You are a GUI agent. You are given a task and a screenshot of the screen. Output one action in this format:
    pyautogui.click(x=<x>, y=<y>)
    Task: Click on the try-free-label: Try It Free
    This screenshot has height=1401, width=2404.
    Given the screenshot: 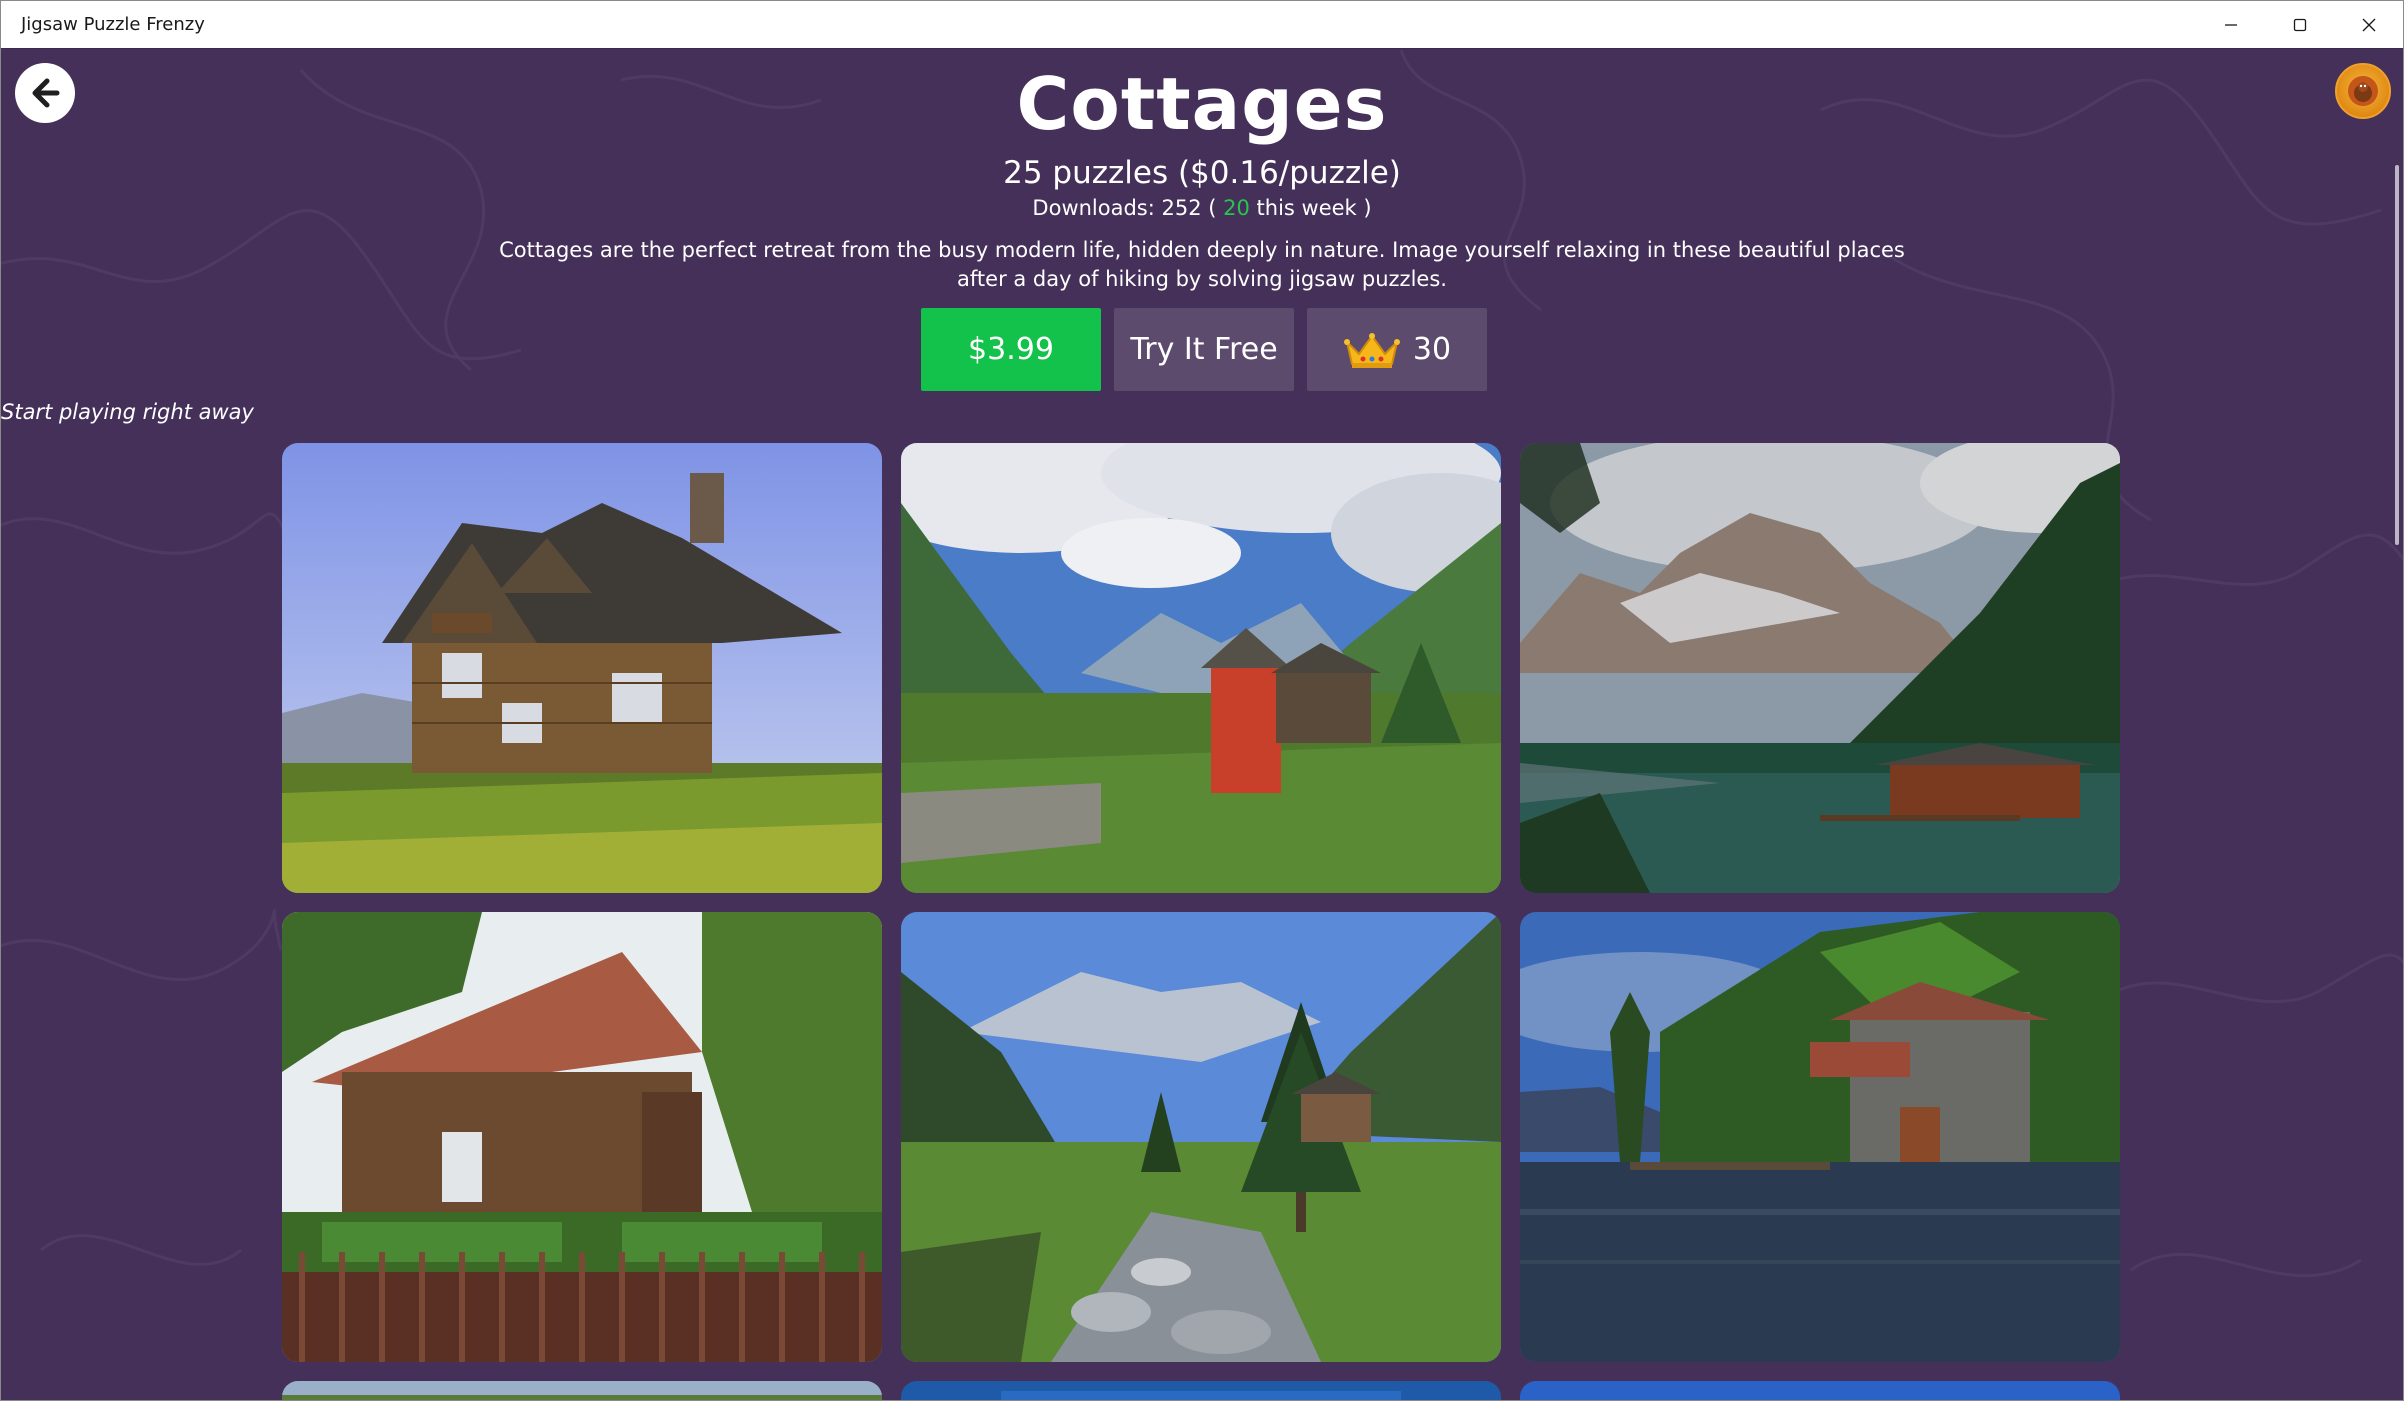 What is the action you would take?
    pyautogui.click(x=1204, y=349)
    